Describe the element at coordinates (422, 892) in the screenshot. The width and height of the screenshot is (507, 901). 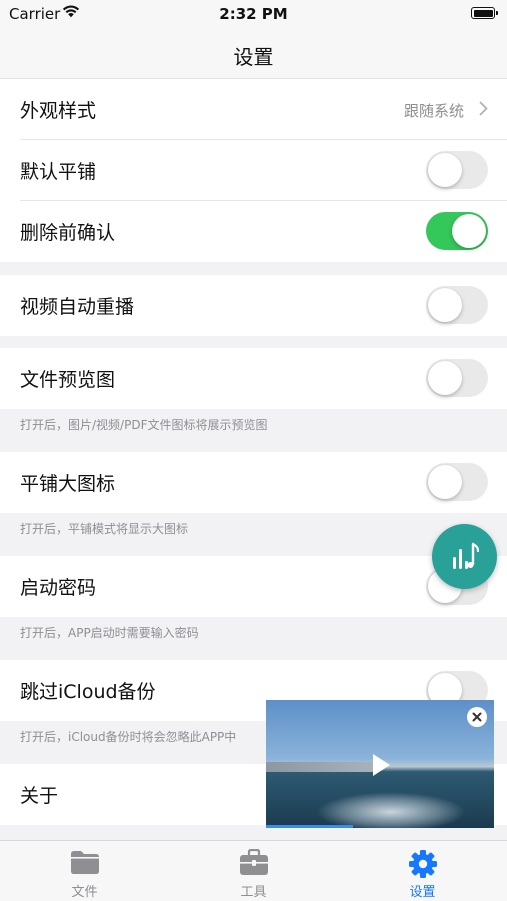
I see `tab-label: 设置` at that location.